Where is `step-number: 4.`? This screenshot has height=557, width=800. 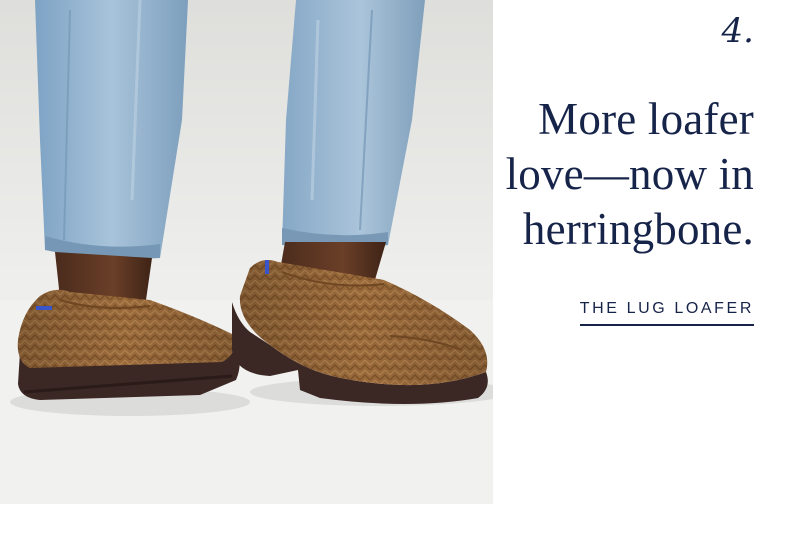 step-number: 4. is located at coordinates (737, 31).